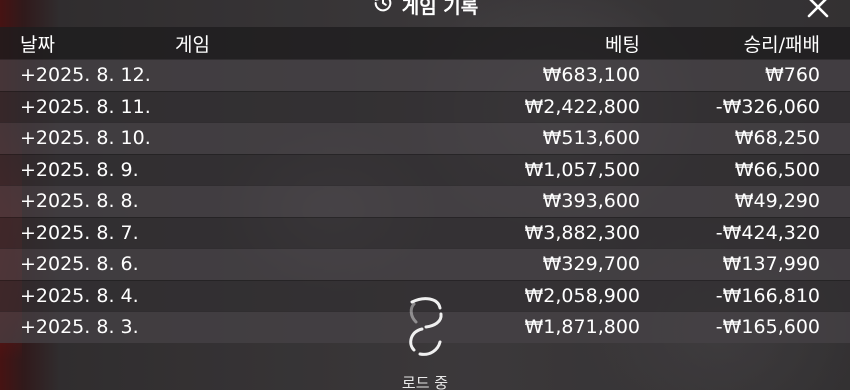 The height and width of the screenshot is (390, 850). What do you see at coordinates (425, 138) in the screenshot?
I see `table-row: +2025. 8. 10. ₩513,600 ₩68,250` at bounding box center [425, 138].